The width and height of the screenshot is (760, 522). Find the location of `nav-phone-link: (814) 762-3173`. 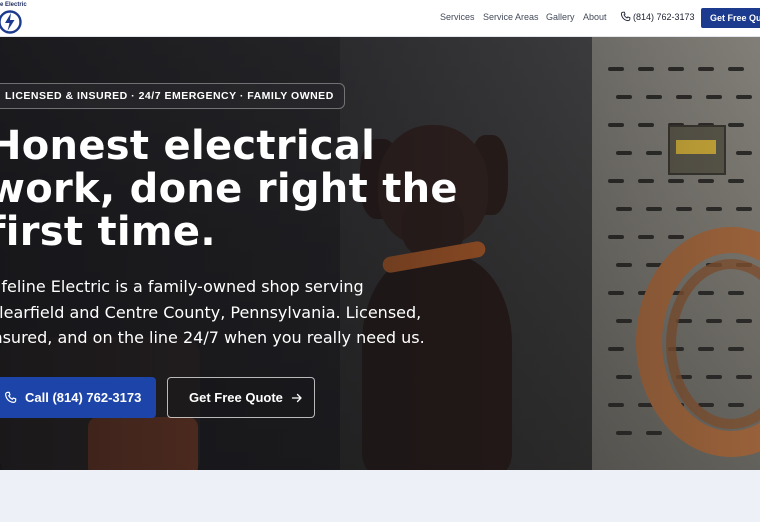

nav-phone-link: (814) 762-3173 is located at coordinates (657, 16).